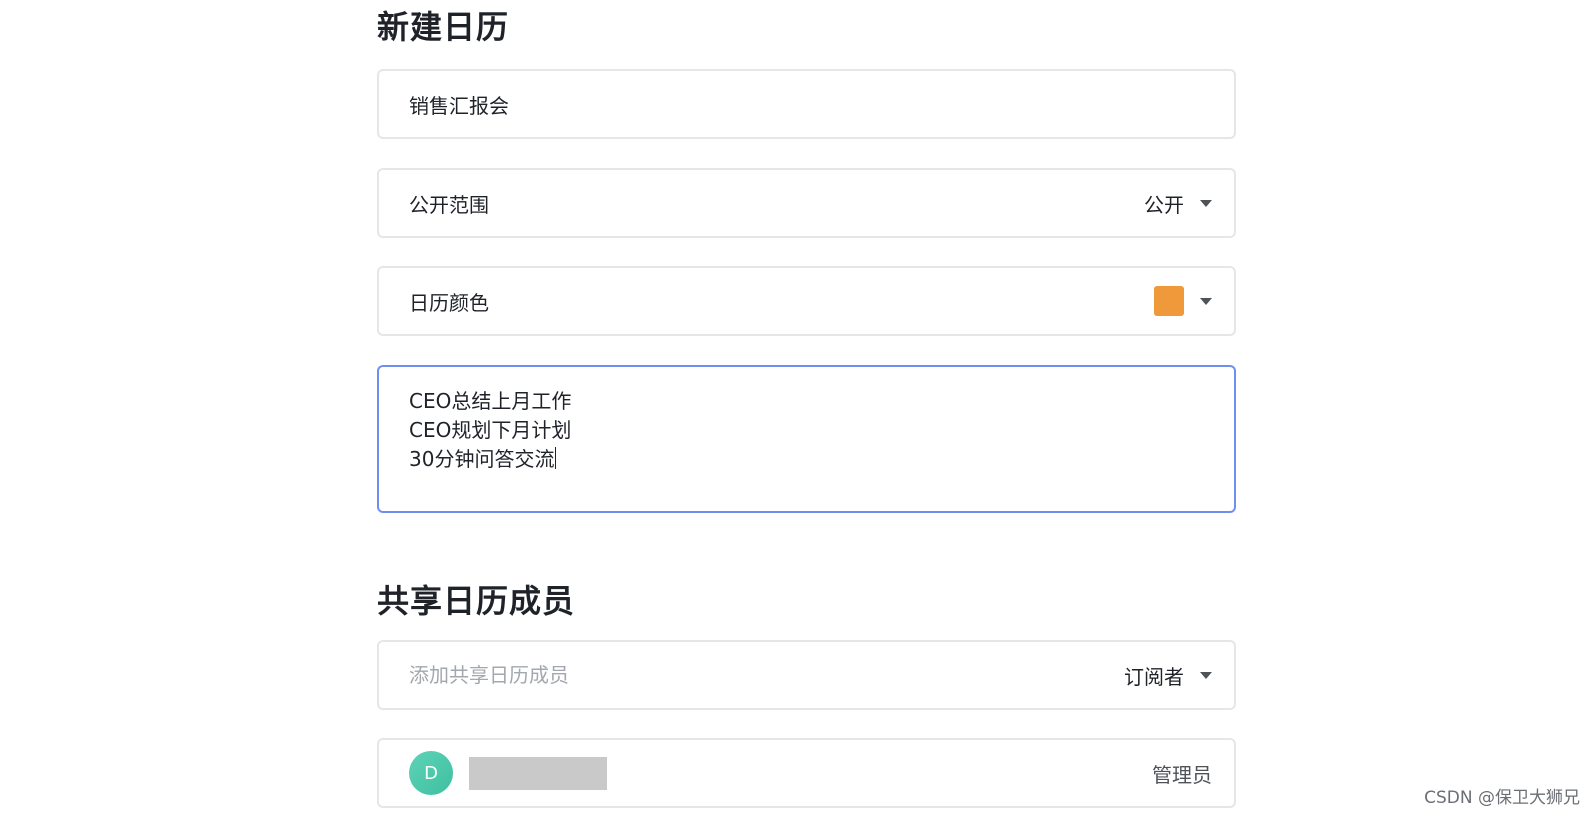  What do you see at coordinates (443, 27) in the screenshot?
I see `page-title: 新建日历` at bounding box center [443, 27].